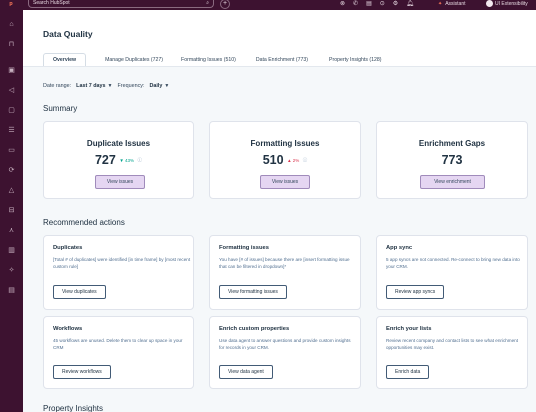 The width and height of the screenshot is (536, 412). What do you see at coordinates (440, 4) in the screenshot?
I see `sparkle-icon: ✦` at bounding box center [440, 4].